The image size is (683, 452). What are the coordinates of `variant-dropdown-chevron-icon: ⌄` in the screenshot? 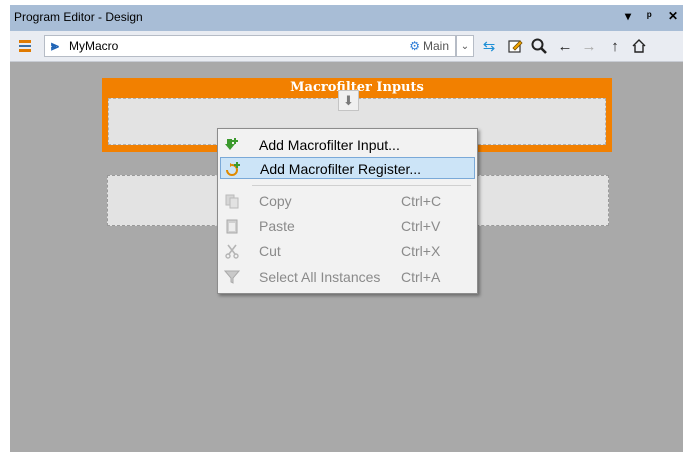 It's located at (465, 46).